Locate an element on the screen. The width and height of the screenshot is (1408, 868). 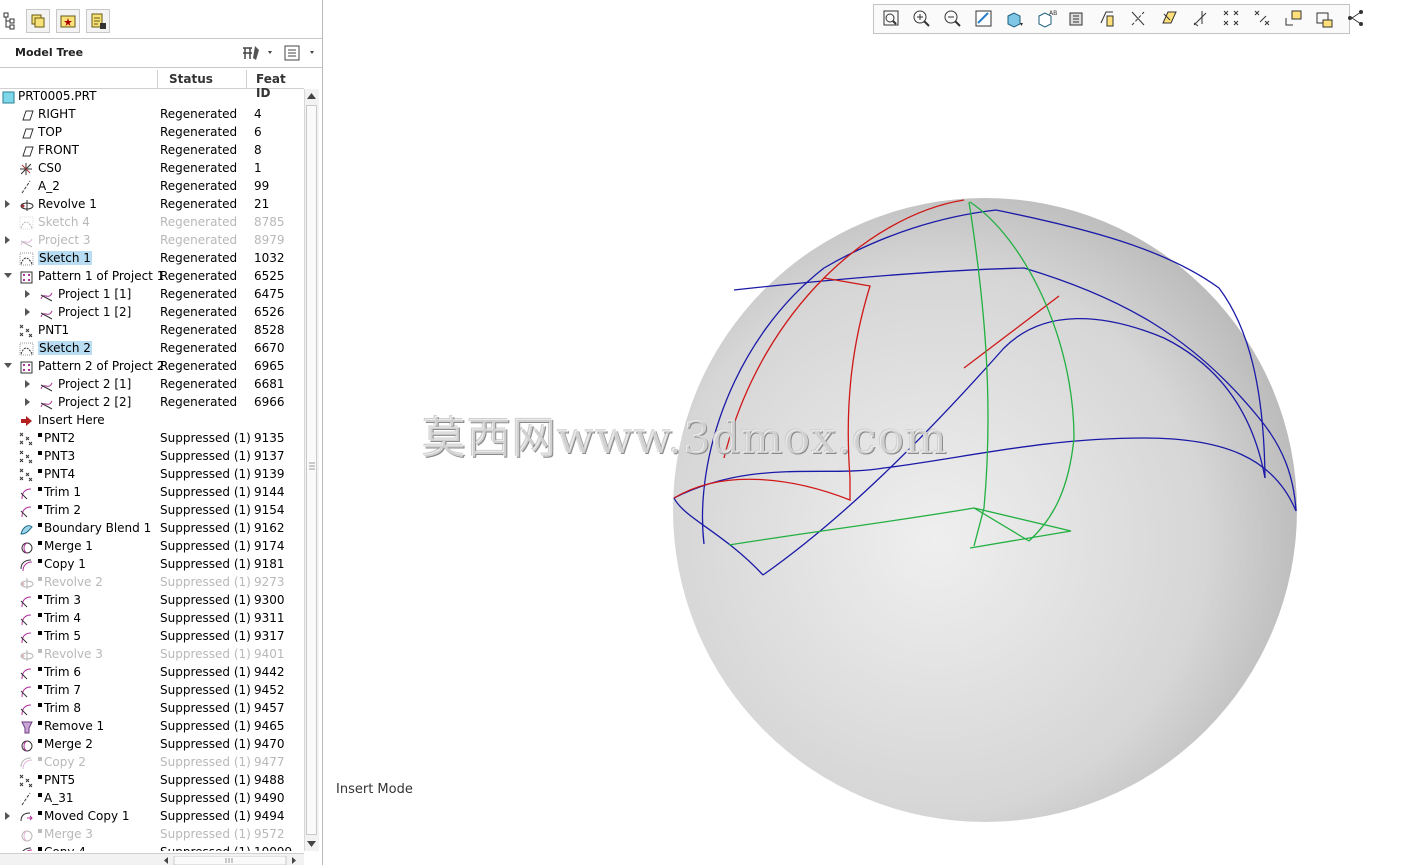
tree-row: PRT0005.PRT is located at coordinates (152, 97).